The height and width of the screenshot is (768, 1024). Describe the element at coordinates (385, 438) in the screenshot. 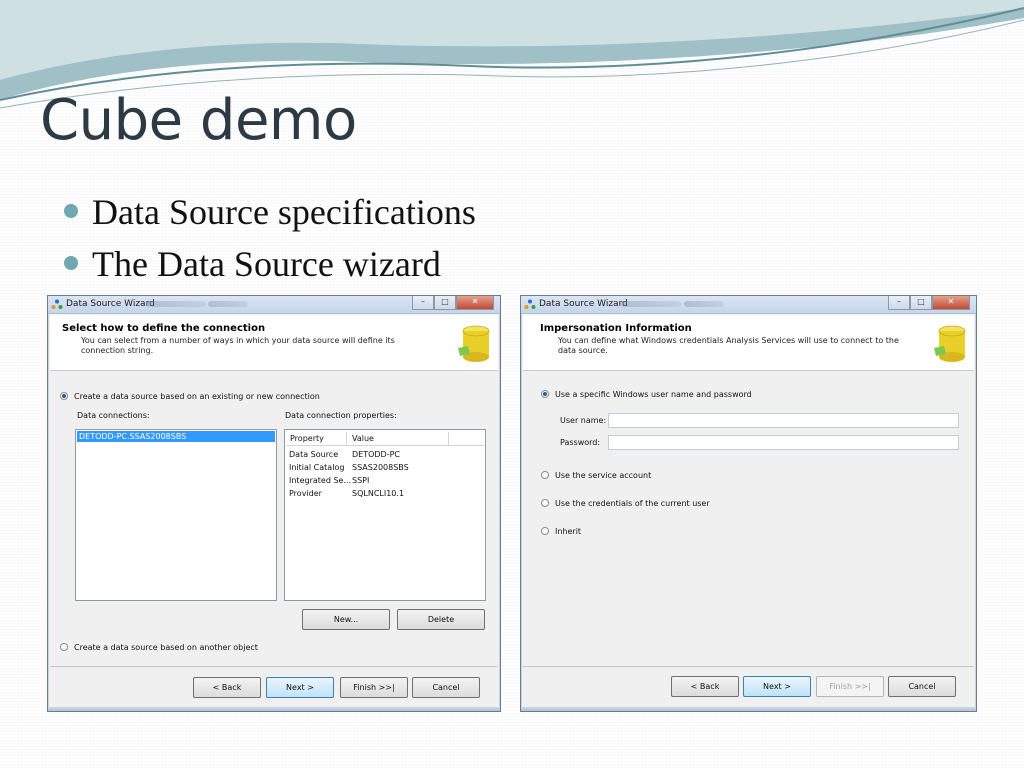

I see `grid-header: Property Value` at that location.